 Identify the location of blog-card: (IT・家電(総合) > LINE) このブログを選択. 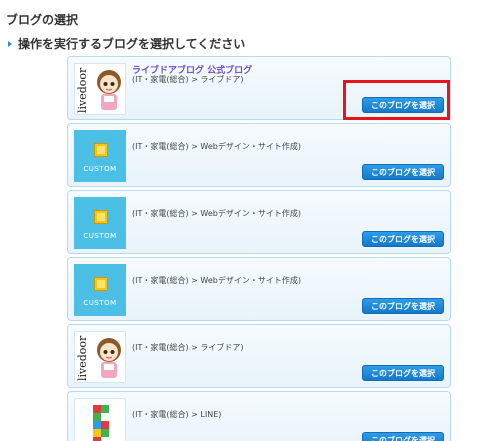
(259, 416).